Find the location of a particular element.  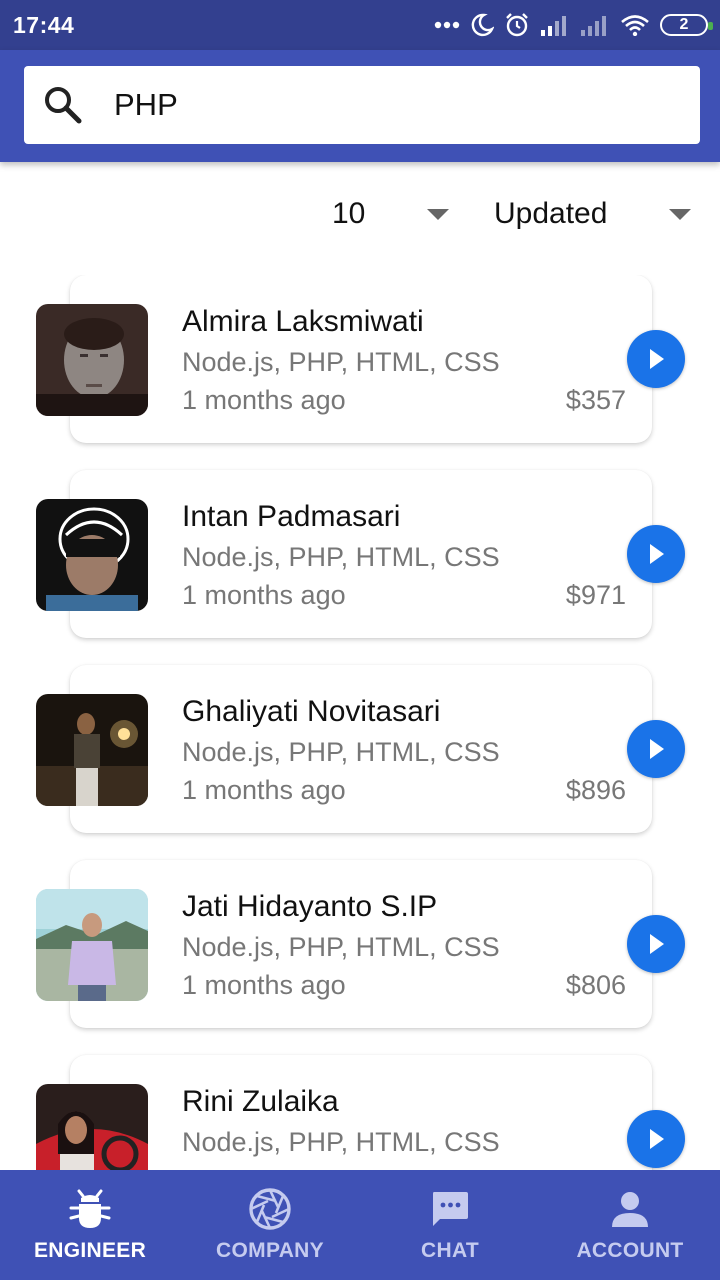

search-icon is located at coordinates (63, 105).